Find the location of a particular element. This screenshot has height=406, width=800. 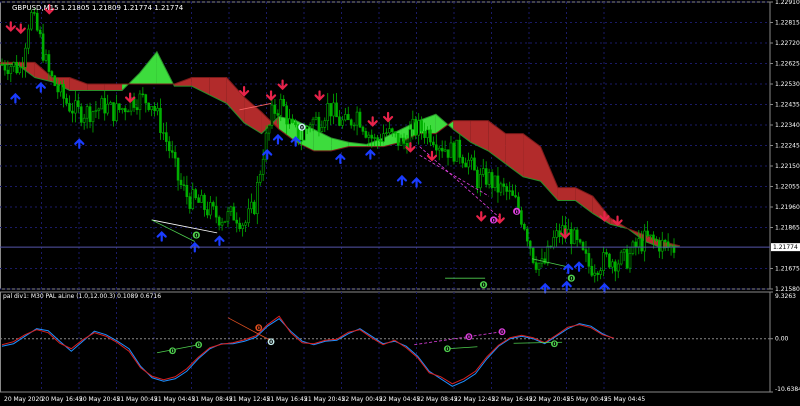

time-axis-label: 22 May 00:45 is located at coordinates (362, 399).